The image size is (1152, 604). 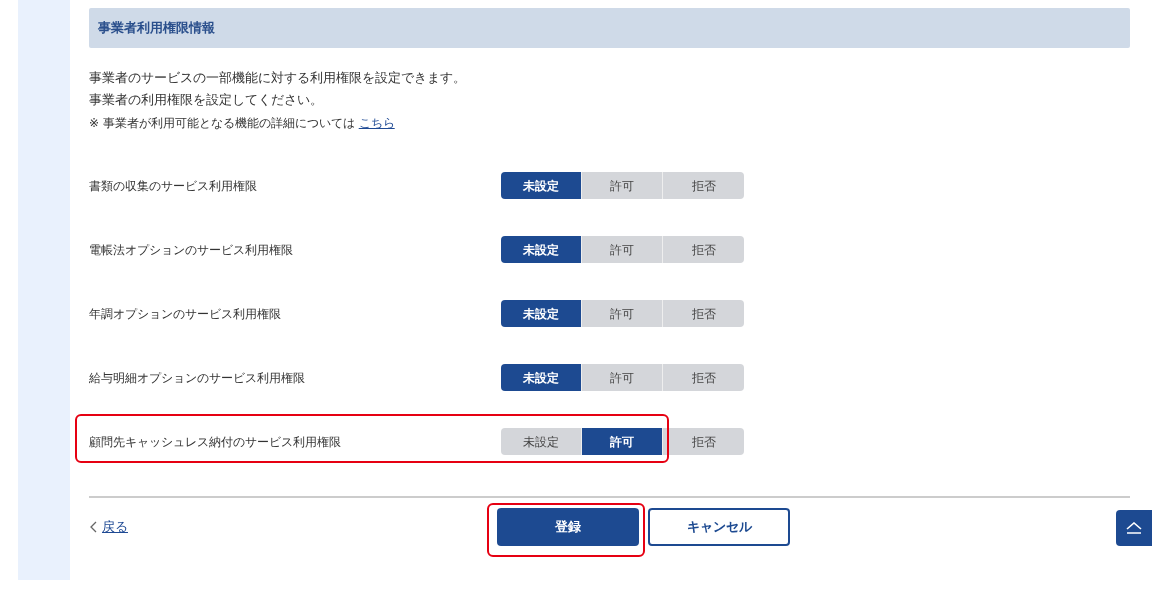 What do you see at coordinates (376, 122) in the screenshot?
I see `details-link: こちら` at bounding box center [376, 122].